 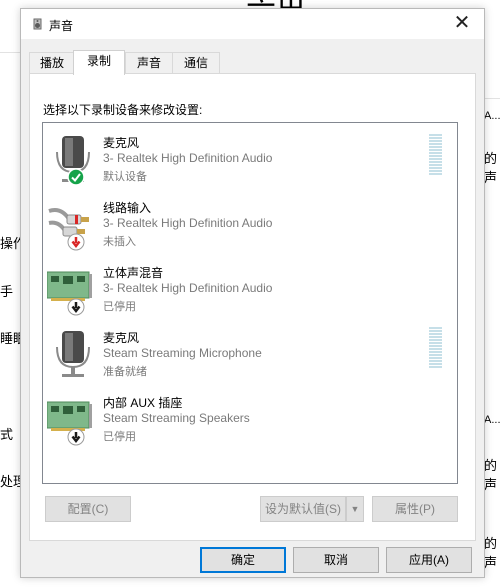 I want to click on close-icon: ✕, so click(x=462, y=24).